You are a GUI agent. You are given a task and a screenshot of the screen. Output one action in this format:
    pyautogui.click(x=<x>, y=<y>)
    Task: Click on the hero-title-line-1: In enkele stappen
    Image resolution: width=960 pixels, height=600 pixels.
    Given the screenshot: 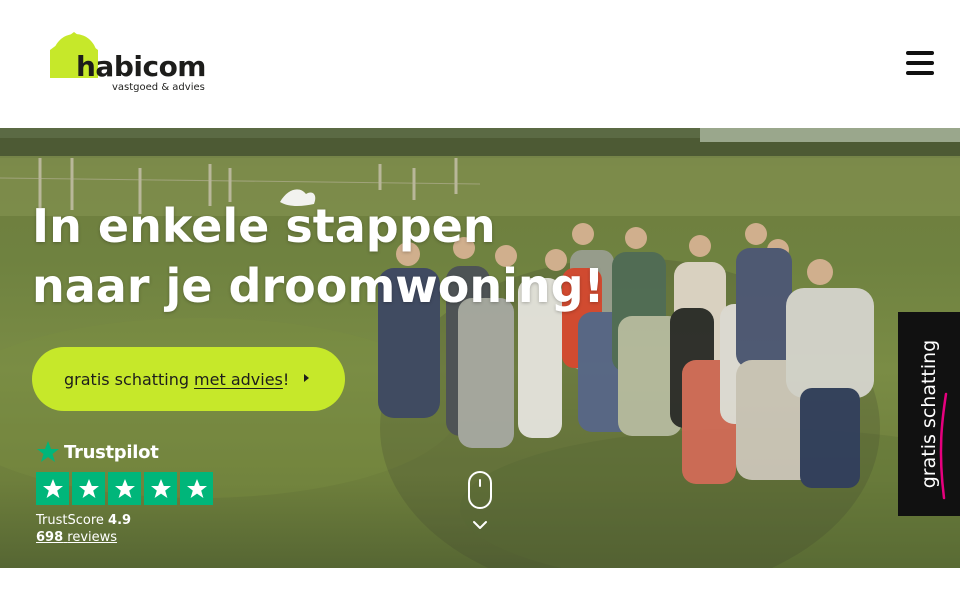 What is the action you would take?
    pyautogui.click(x=264, y=226)
    